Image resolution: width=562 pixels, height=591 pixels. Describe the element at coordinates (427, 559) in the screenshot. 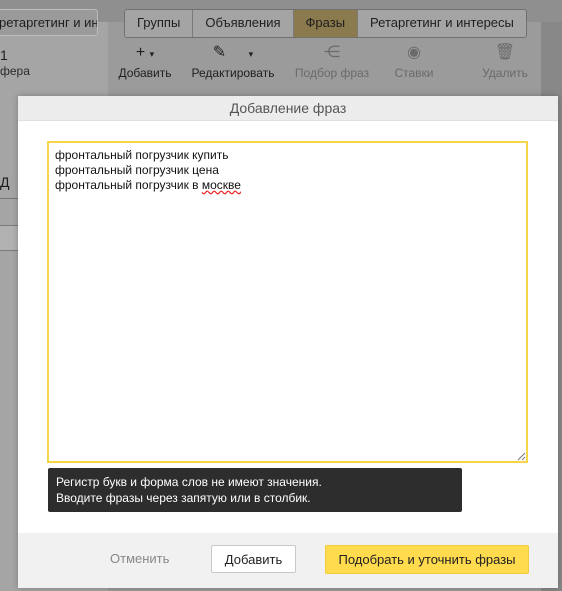

I see `pick-phrases-button: Подобрать и уточнить фразы` at that location.